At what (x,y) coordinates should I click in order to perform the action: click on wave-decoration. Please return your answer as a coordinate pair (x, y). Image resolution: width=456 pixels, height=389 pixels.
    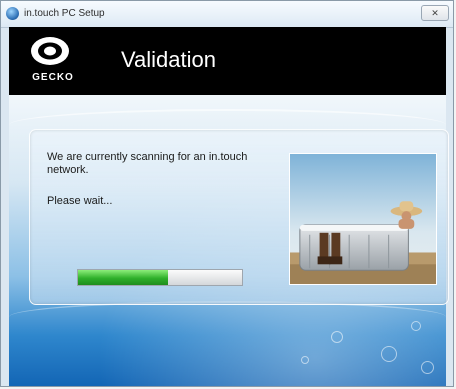
    Looking at the image, I should click on (227, 317).